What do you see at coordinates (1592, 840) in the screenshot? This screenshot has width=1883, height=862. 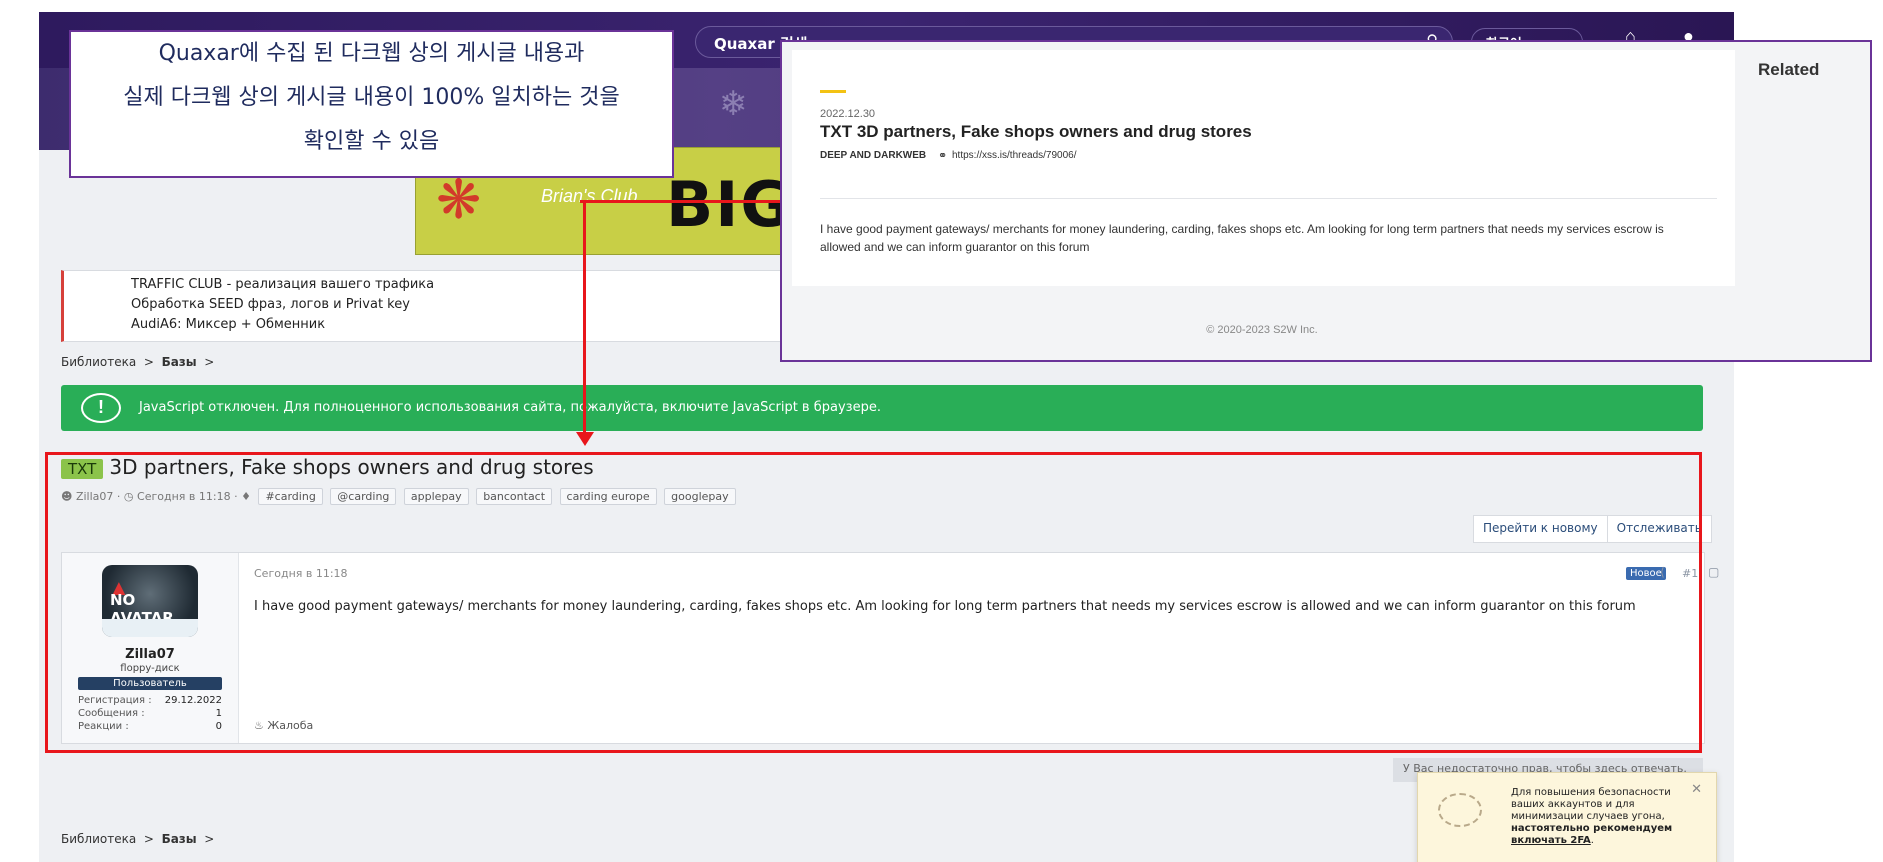 I see `twofa-tail: .` at bounding box center [1592, 840].